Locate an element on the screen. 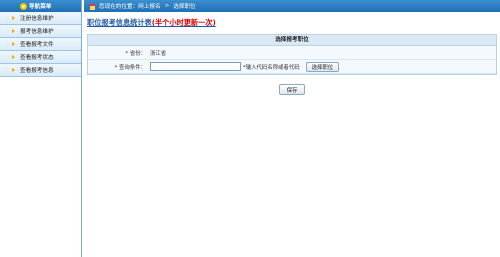 Image resolution: width=500 pixels, height=257 pixels. breadcrumb-link-online-registration: 网上报名 is located at coordinates (149, 6).